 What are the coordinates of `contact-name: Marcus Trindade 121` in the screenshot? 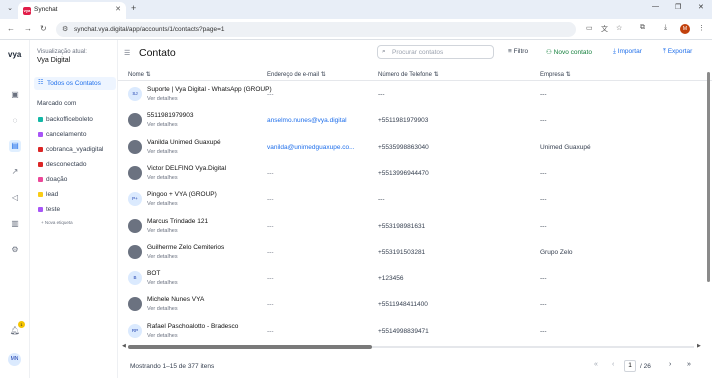 It's located at (177, 221).